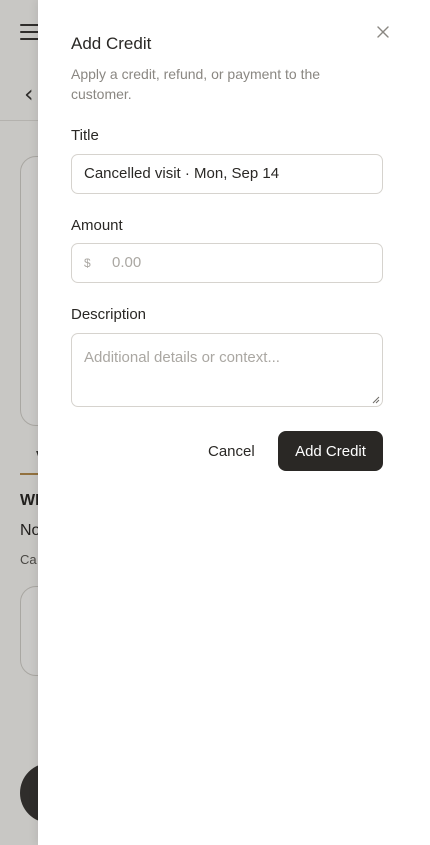 The width and height of the screenshot is (430, 845). Describe the element at coordinates (227, 263) in the screenshot. I see `amount-input: $ 0.00` at that location.